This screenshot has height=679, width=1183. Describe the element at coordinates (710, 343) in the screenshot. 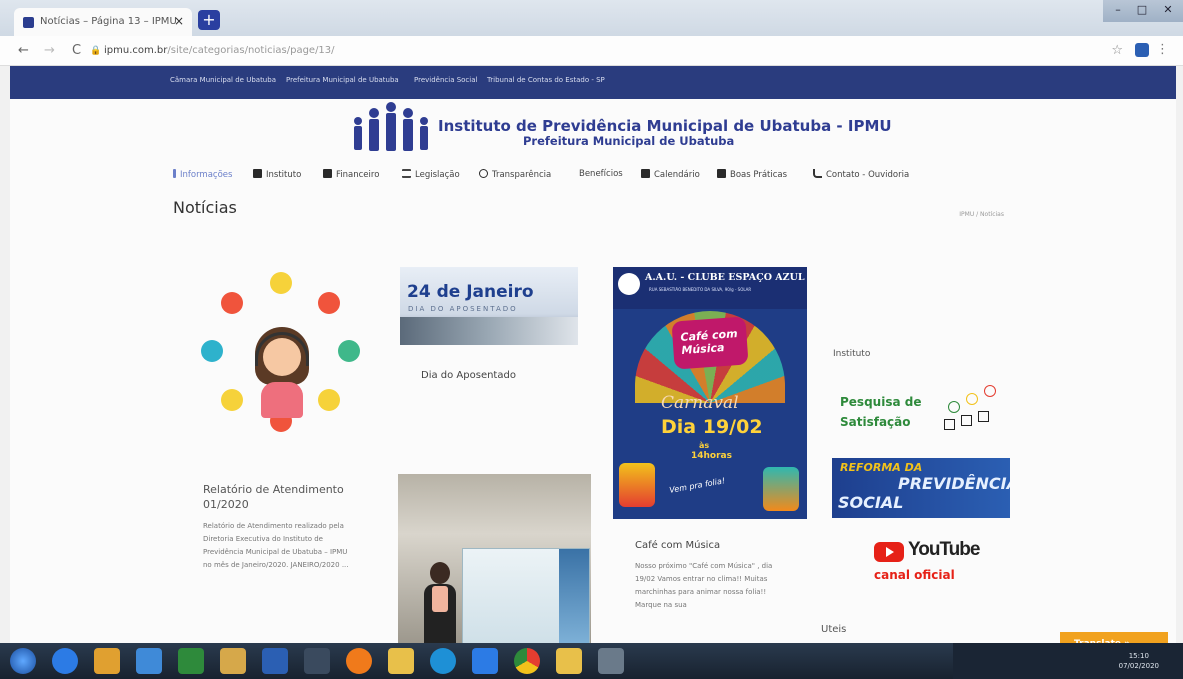

I see `poster-badge: Café com Música` at that location.